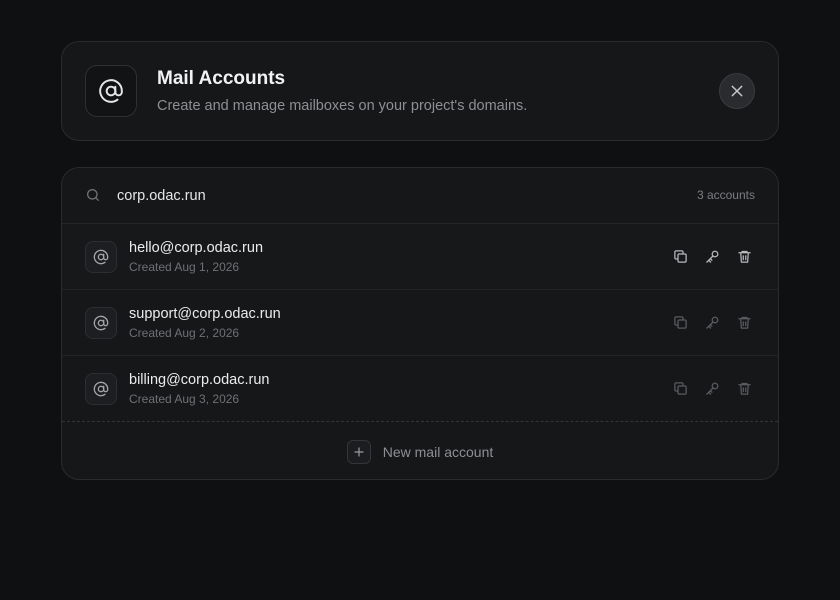 This screenshot has height=600, width=840. What do you see at coordinates (184, 333) in the screenshot?
I see `account-created-date: Created Aug 2, 2026` at bounding box center [184, 333].